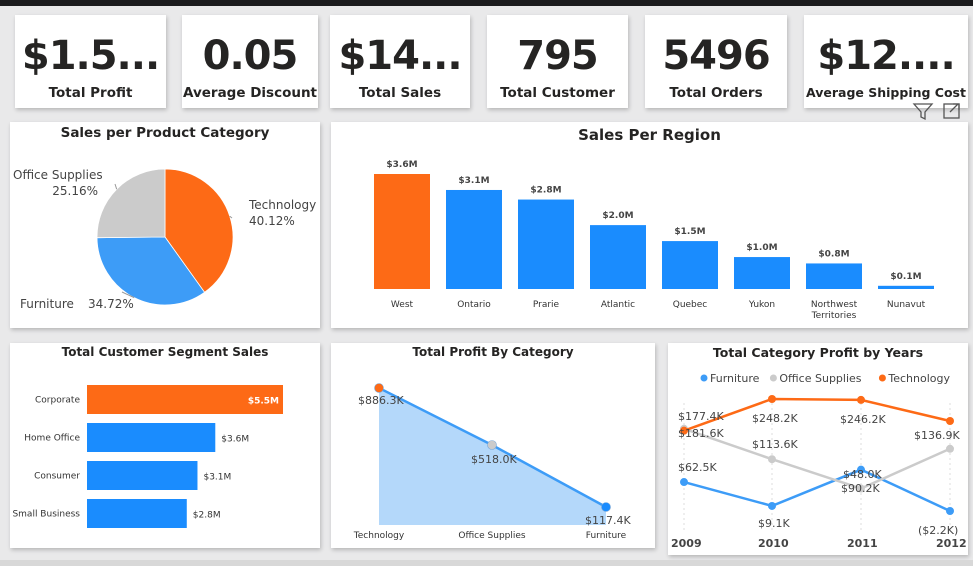  I want to click on kpi-card-total-sales: $14... Total Sales, so click(400, 61).